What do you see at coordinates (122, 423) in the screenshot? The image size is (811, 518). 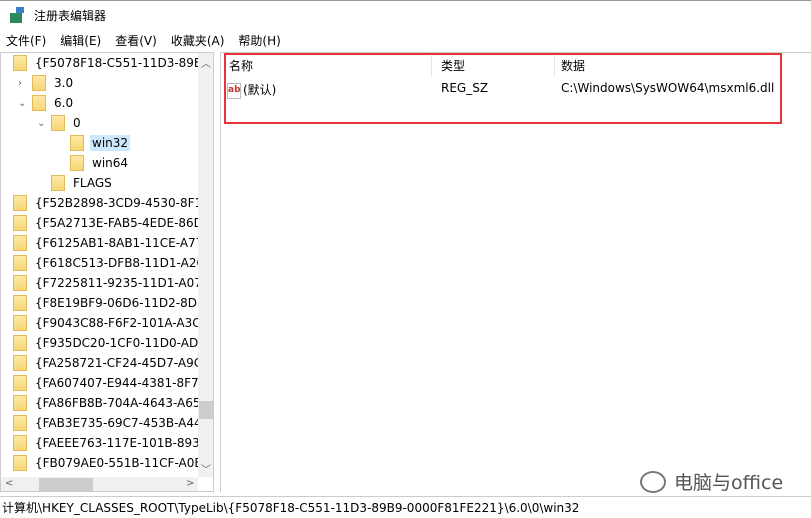 I see `tree-item-label: {FAB3E735-69C7-453B-A446` at bounding box center [122, 423].